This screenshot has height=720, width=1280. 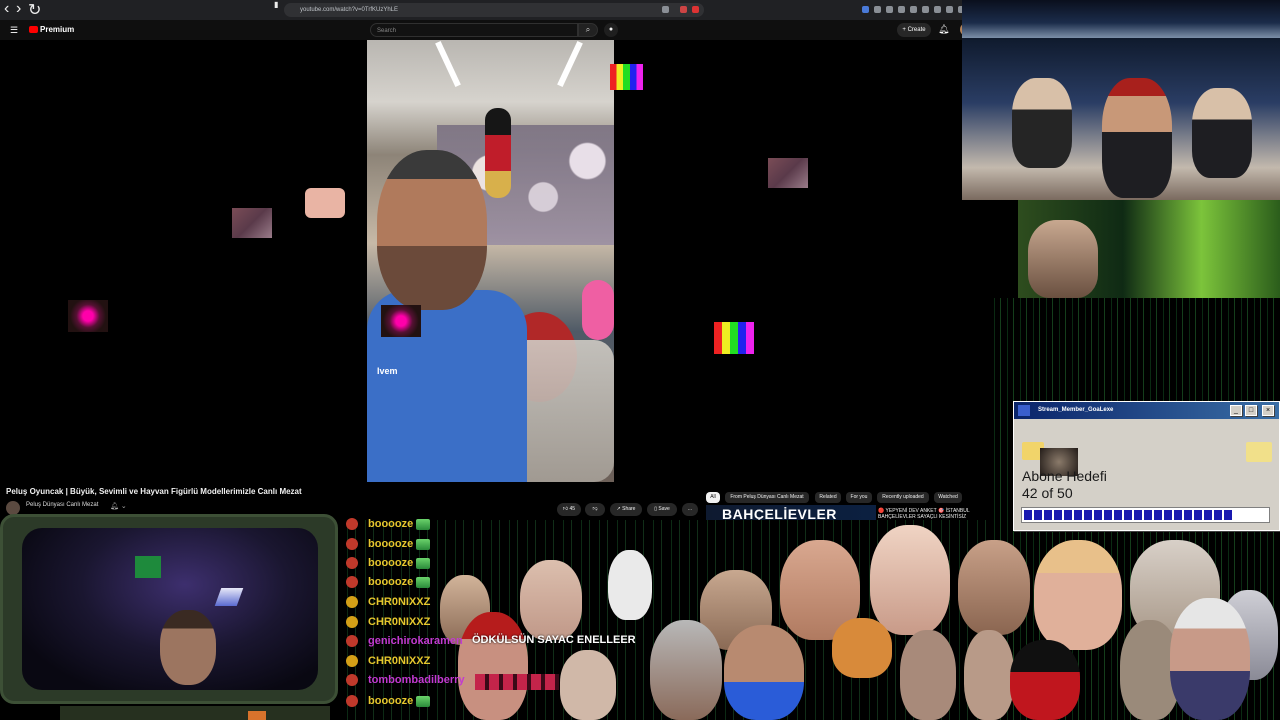 What do you see at coordinates (276, 4) in the screenshot?
I see `bookmark-icon: ▮` at bounding box center [276, 4].